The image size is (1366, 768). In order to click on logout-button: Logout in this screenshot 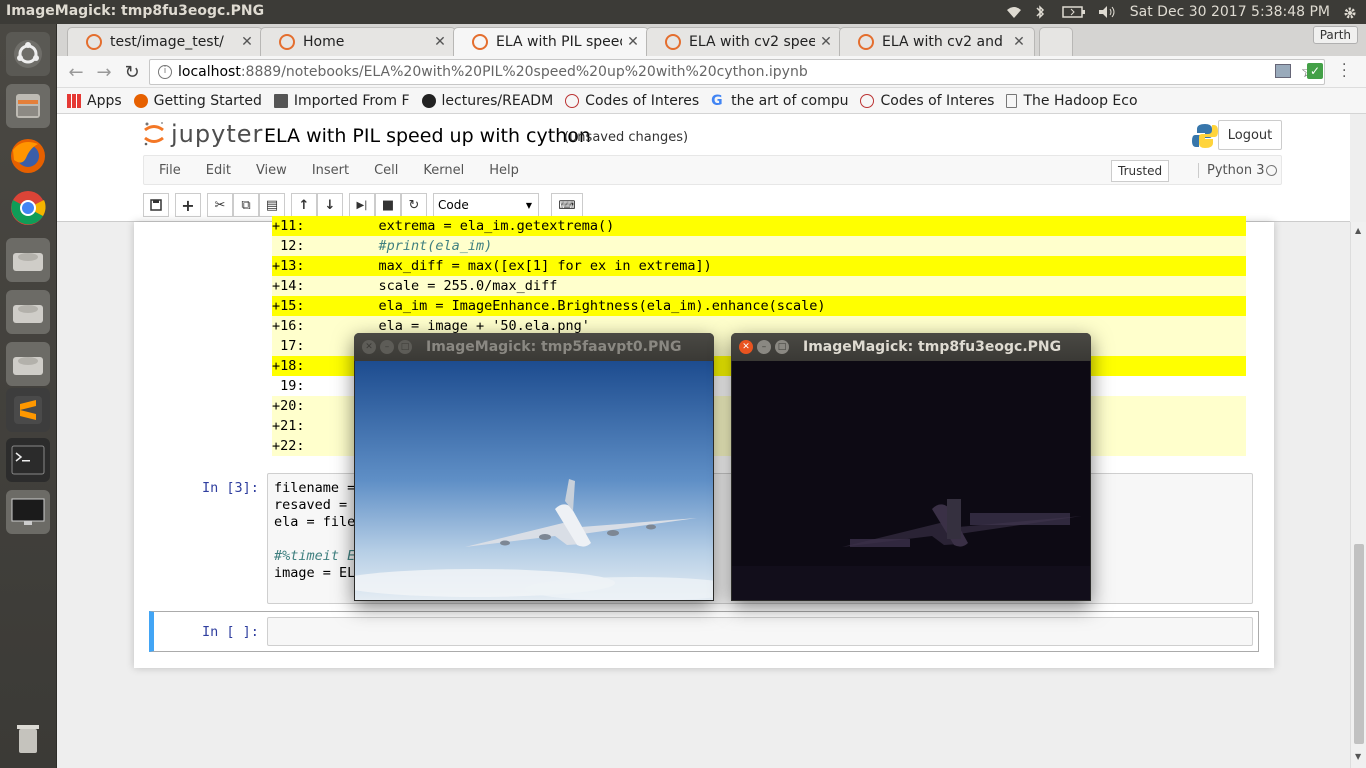, I will do `click(1250, 135)`.